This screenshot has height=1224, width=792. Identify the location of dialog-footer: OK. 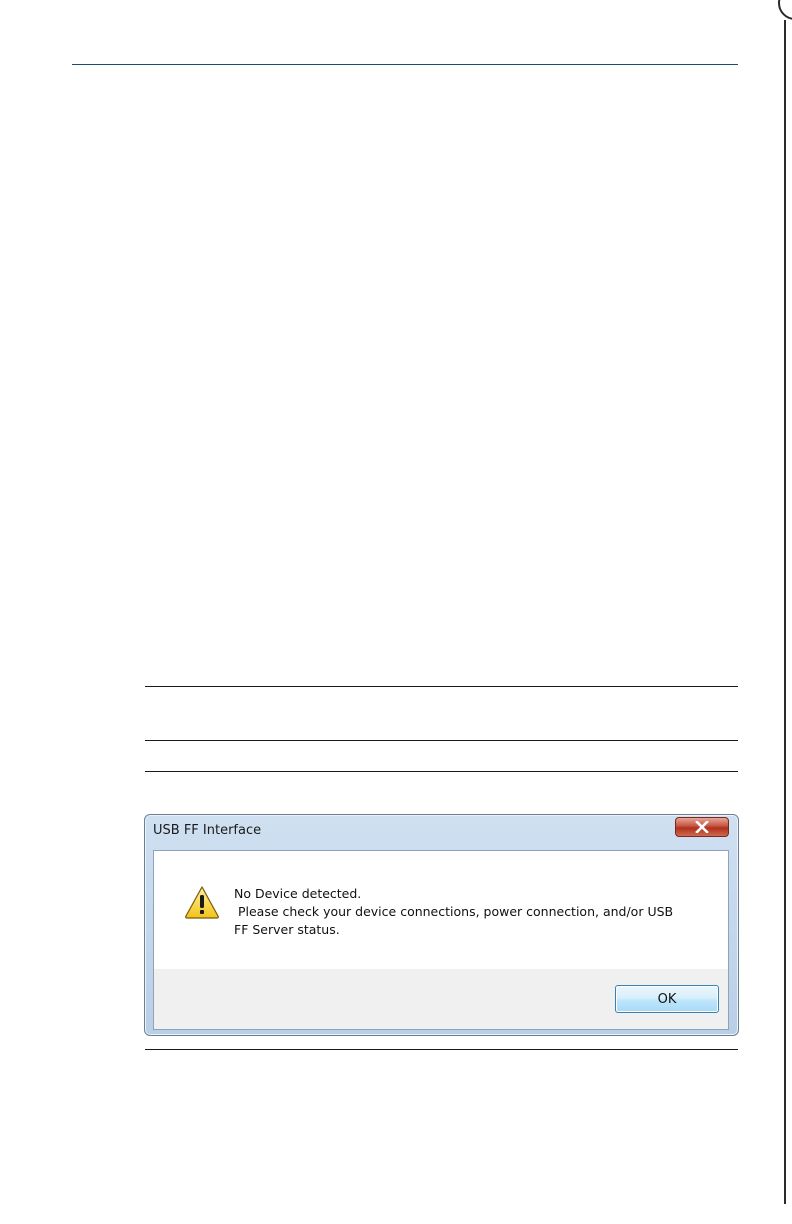
(441, 999).